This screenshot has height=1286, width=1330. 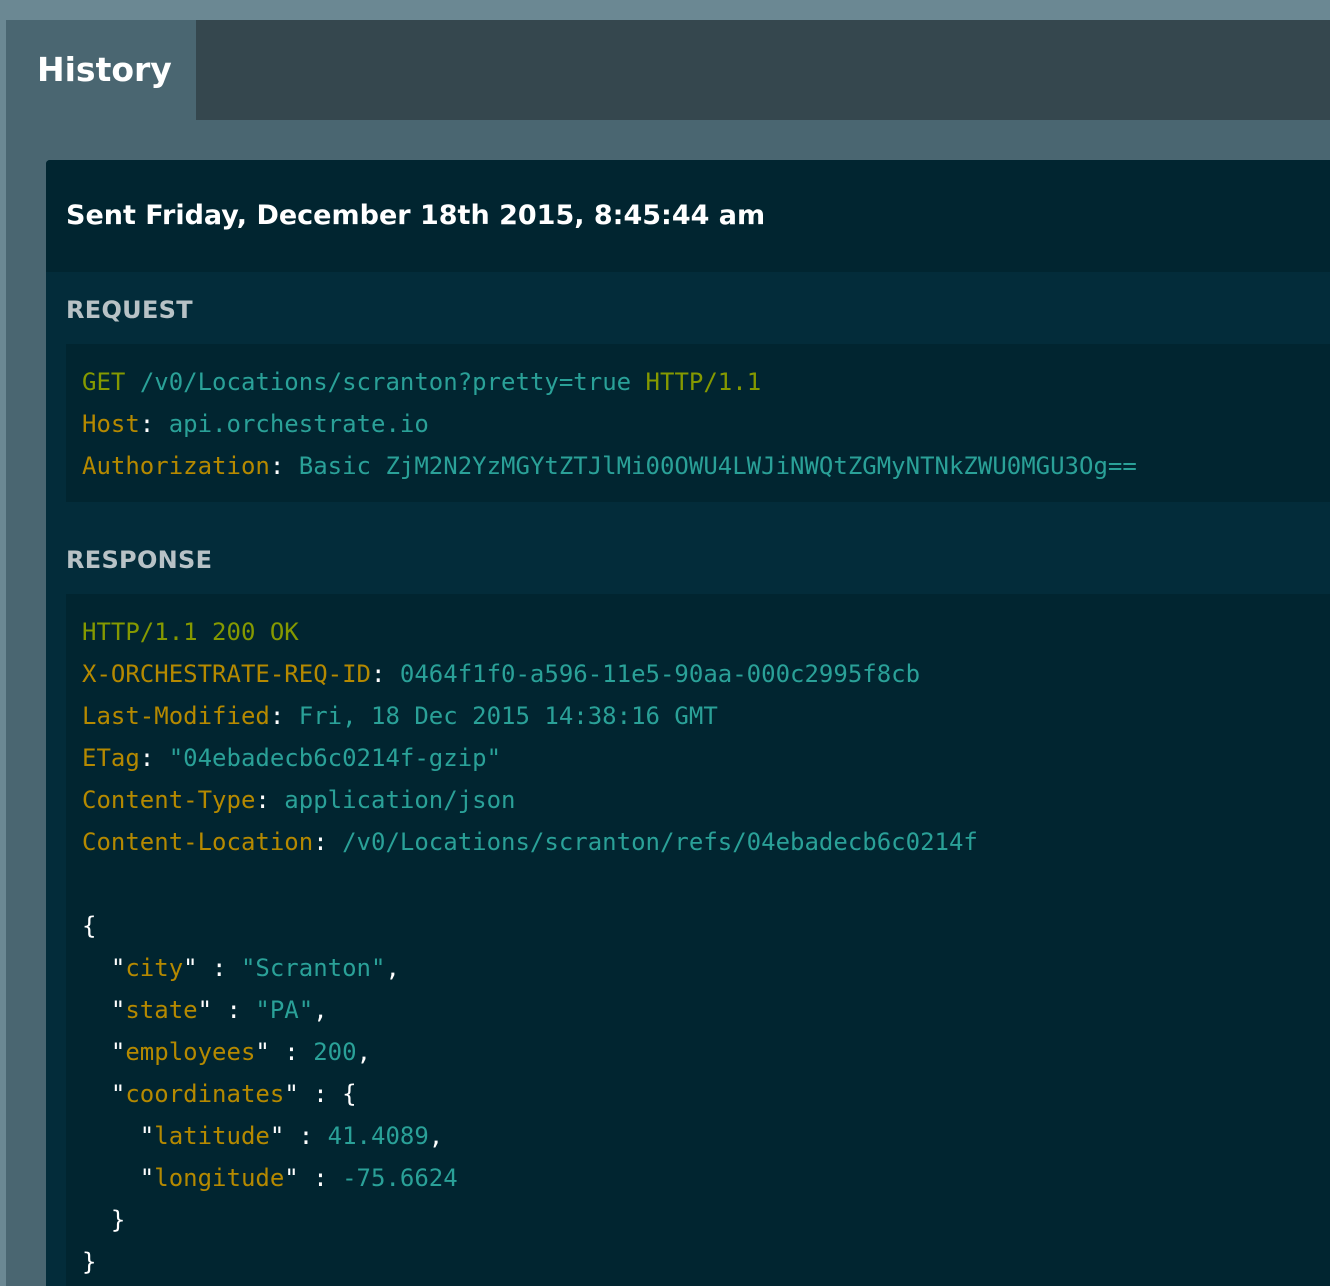 What do you see at coordinates (154, 968) in the screenshot?
I see `json-key: city` at bounding box center [154, 968].